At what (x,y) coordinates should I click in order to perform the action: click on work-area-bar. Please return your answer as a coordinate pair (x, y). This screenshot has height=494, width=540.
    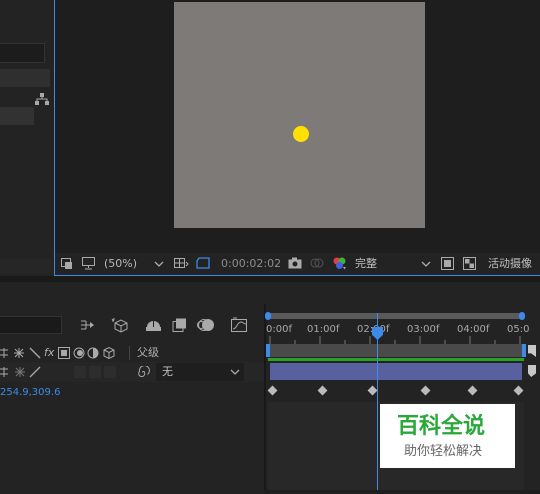
    Looking at the image, I should click on (396, 350).